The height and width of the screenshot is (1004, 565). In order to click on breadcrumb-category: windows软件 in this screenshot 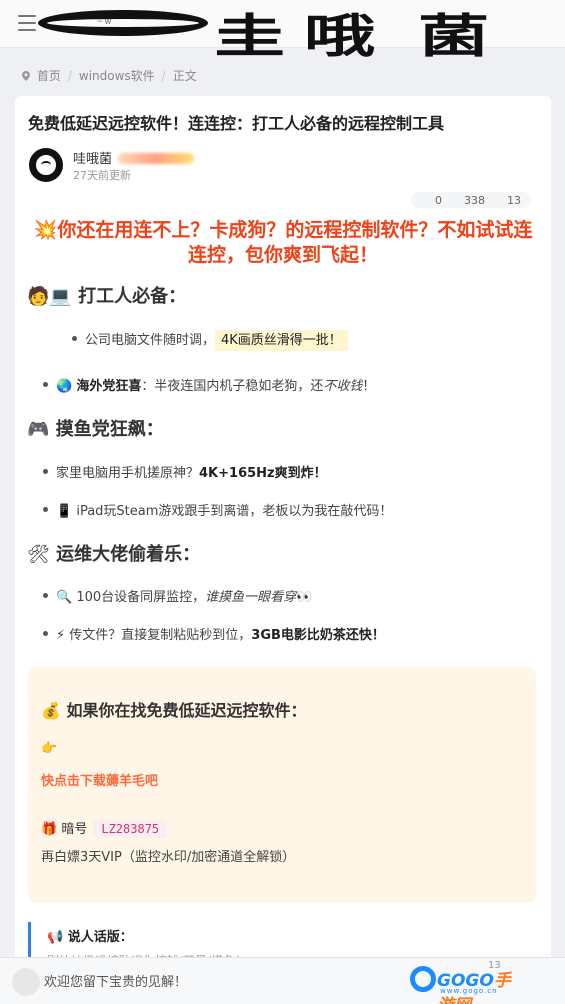, I will do `click(117, 76)`.